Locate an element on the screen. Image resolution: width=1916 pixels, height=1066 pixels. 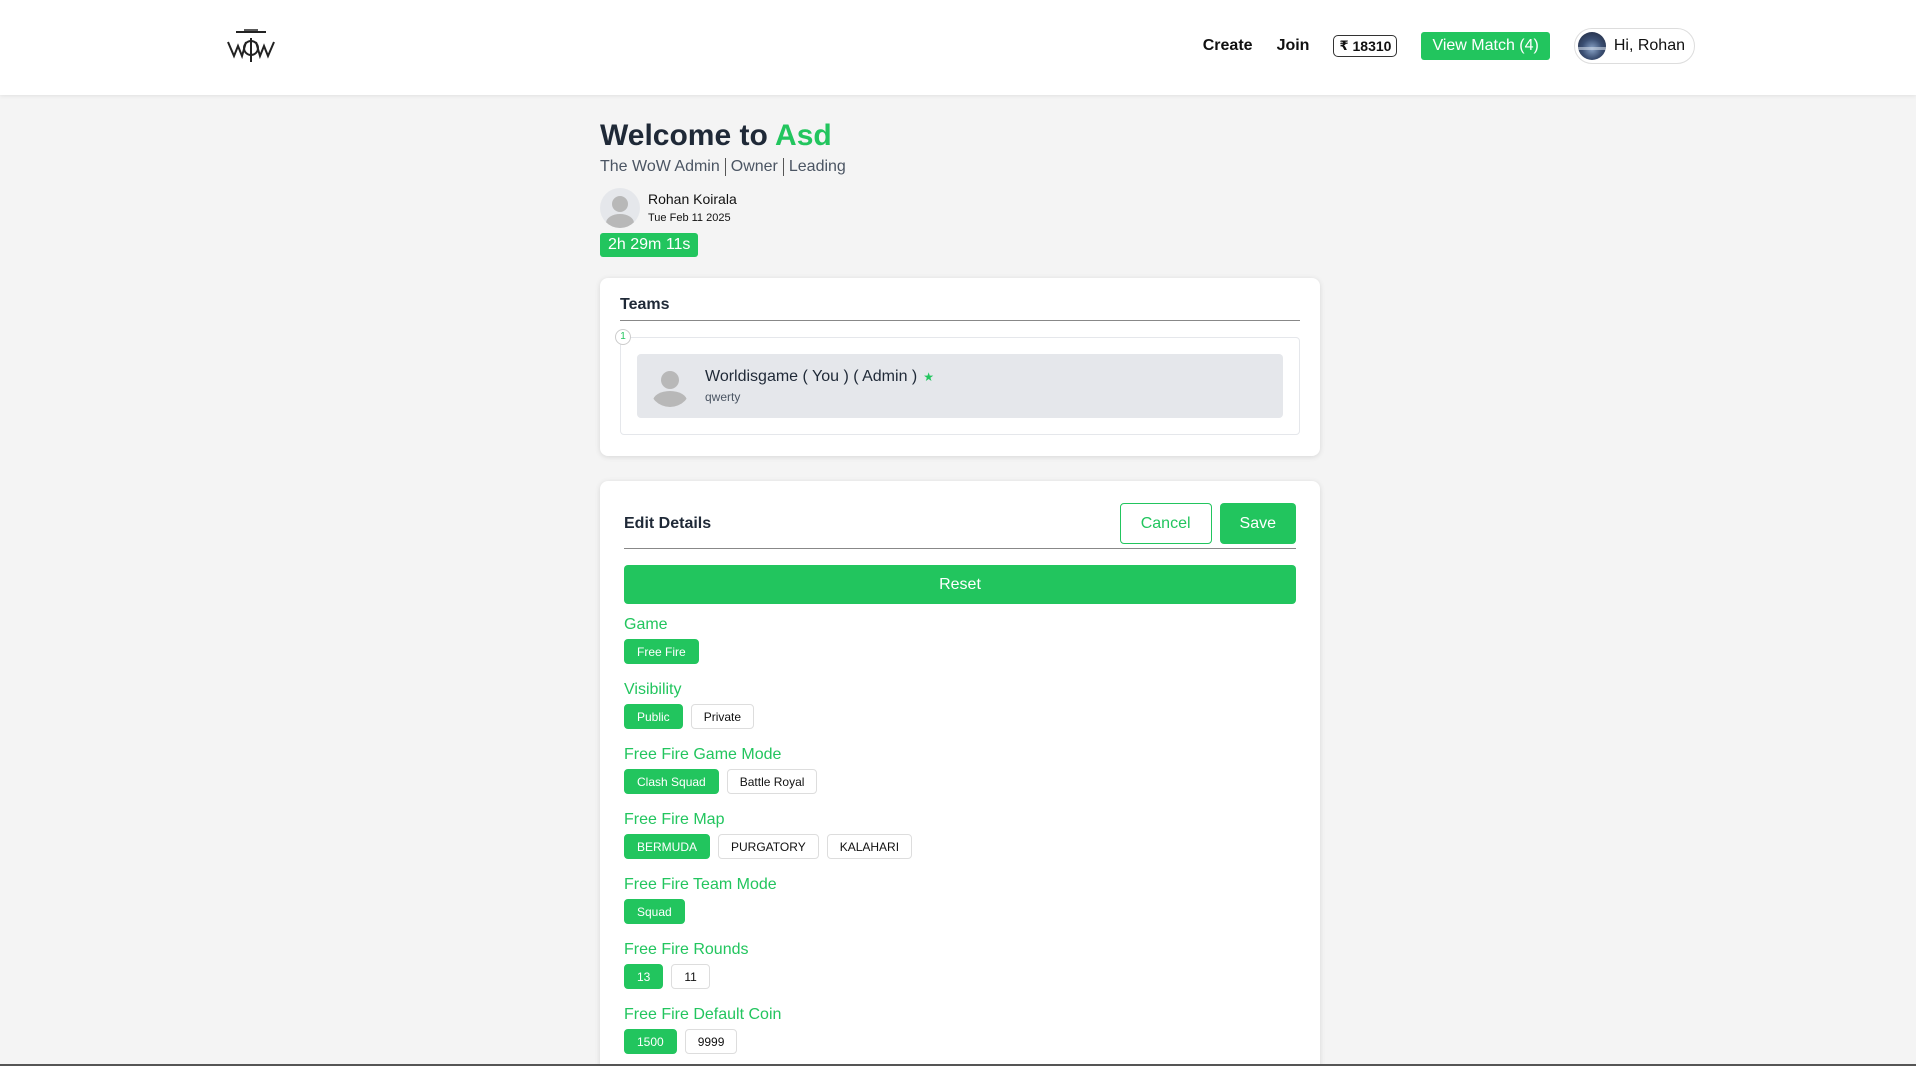
team-slot: 1 Worldisgame ( You ) ( Admin ) ★ qwerty is located at coordinates (957, 382).